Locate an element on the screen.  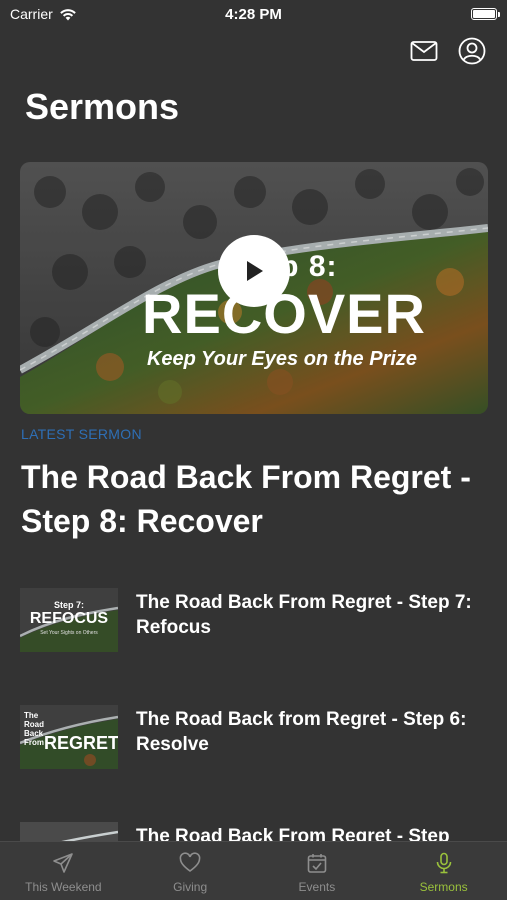
tab-label: Events is located at coordinates (317, 887).